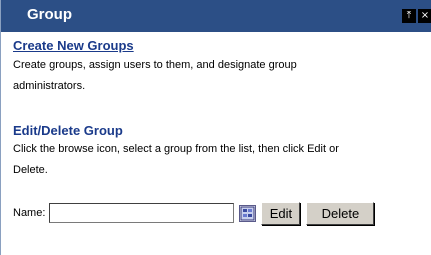 The height and width of the screenshot is (255, 431). I want to click on portlet-title: Group, so click(49, 14).